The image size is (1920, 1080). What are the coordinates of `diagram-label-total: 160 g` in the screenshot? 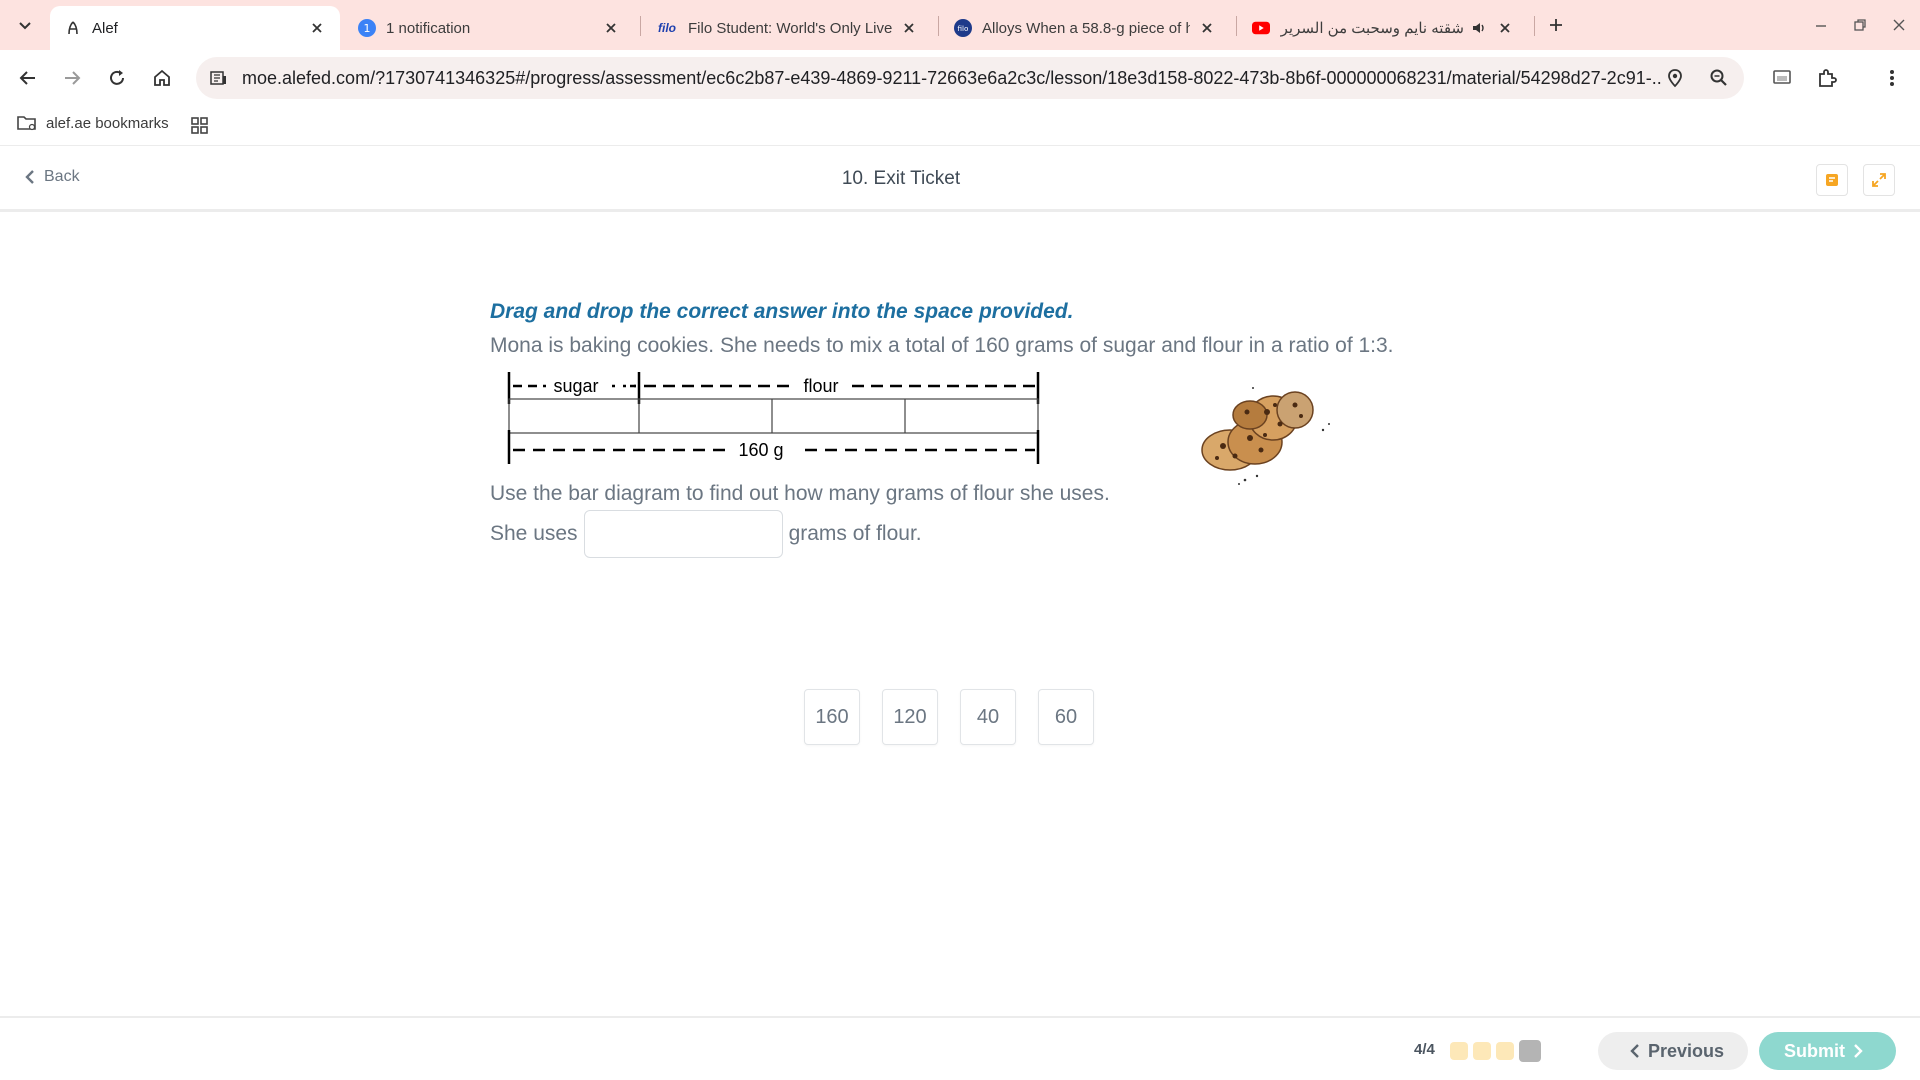 It's located at (760, 450).